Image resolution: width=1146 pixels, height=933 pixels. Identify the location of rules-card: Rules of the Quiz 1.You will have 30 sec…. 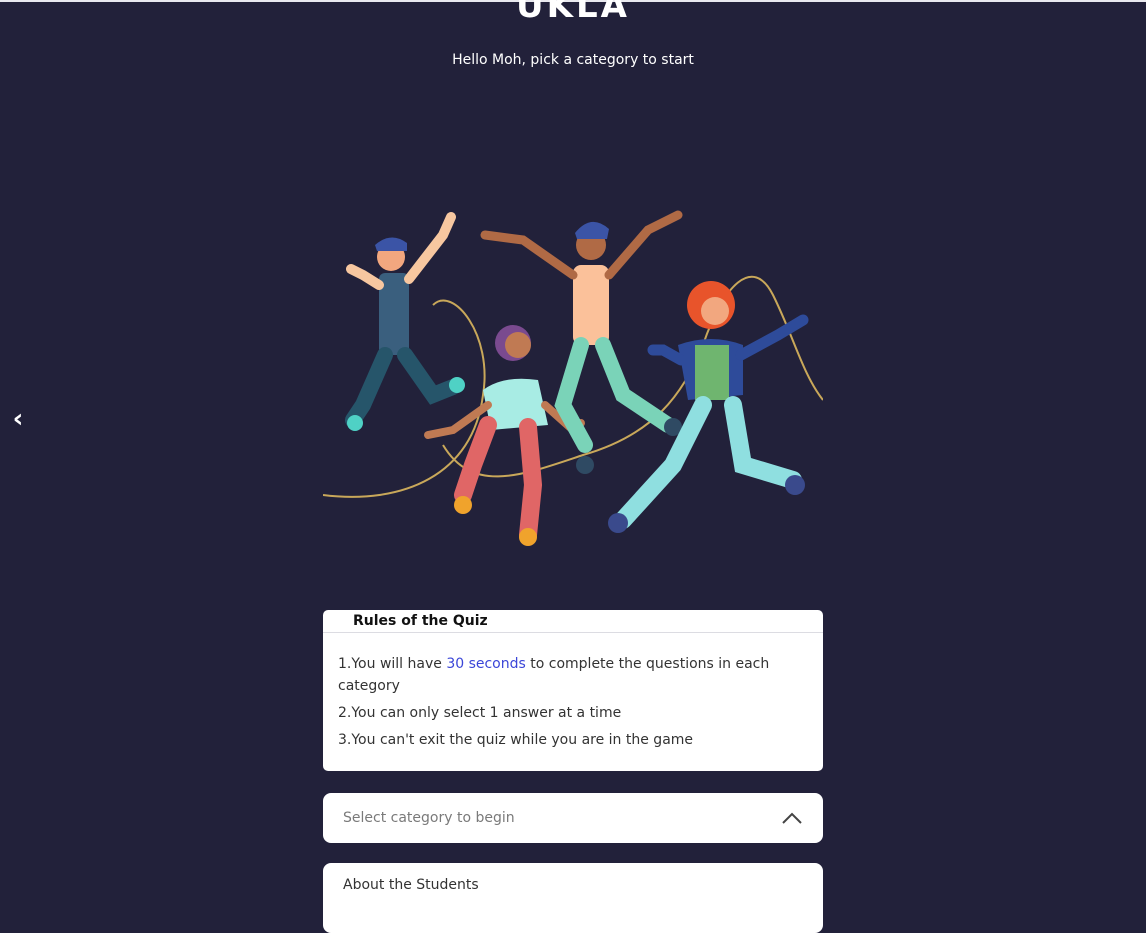
(573, 690).